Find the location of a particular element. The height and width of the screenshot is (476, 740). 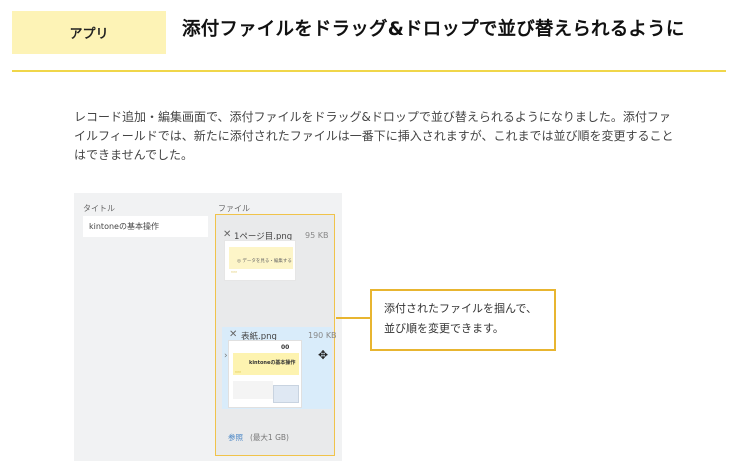

title-divider is located at coordinates (369, 71).